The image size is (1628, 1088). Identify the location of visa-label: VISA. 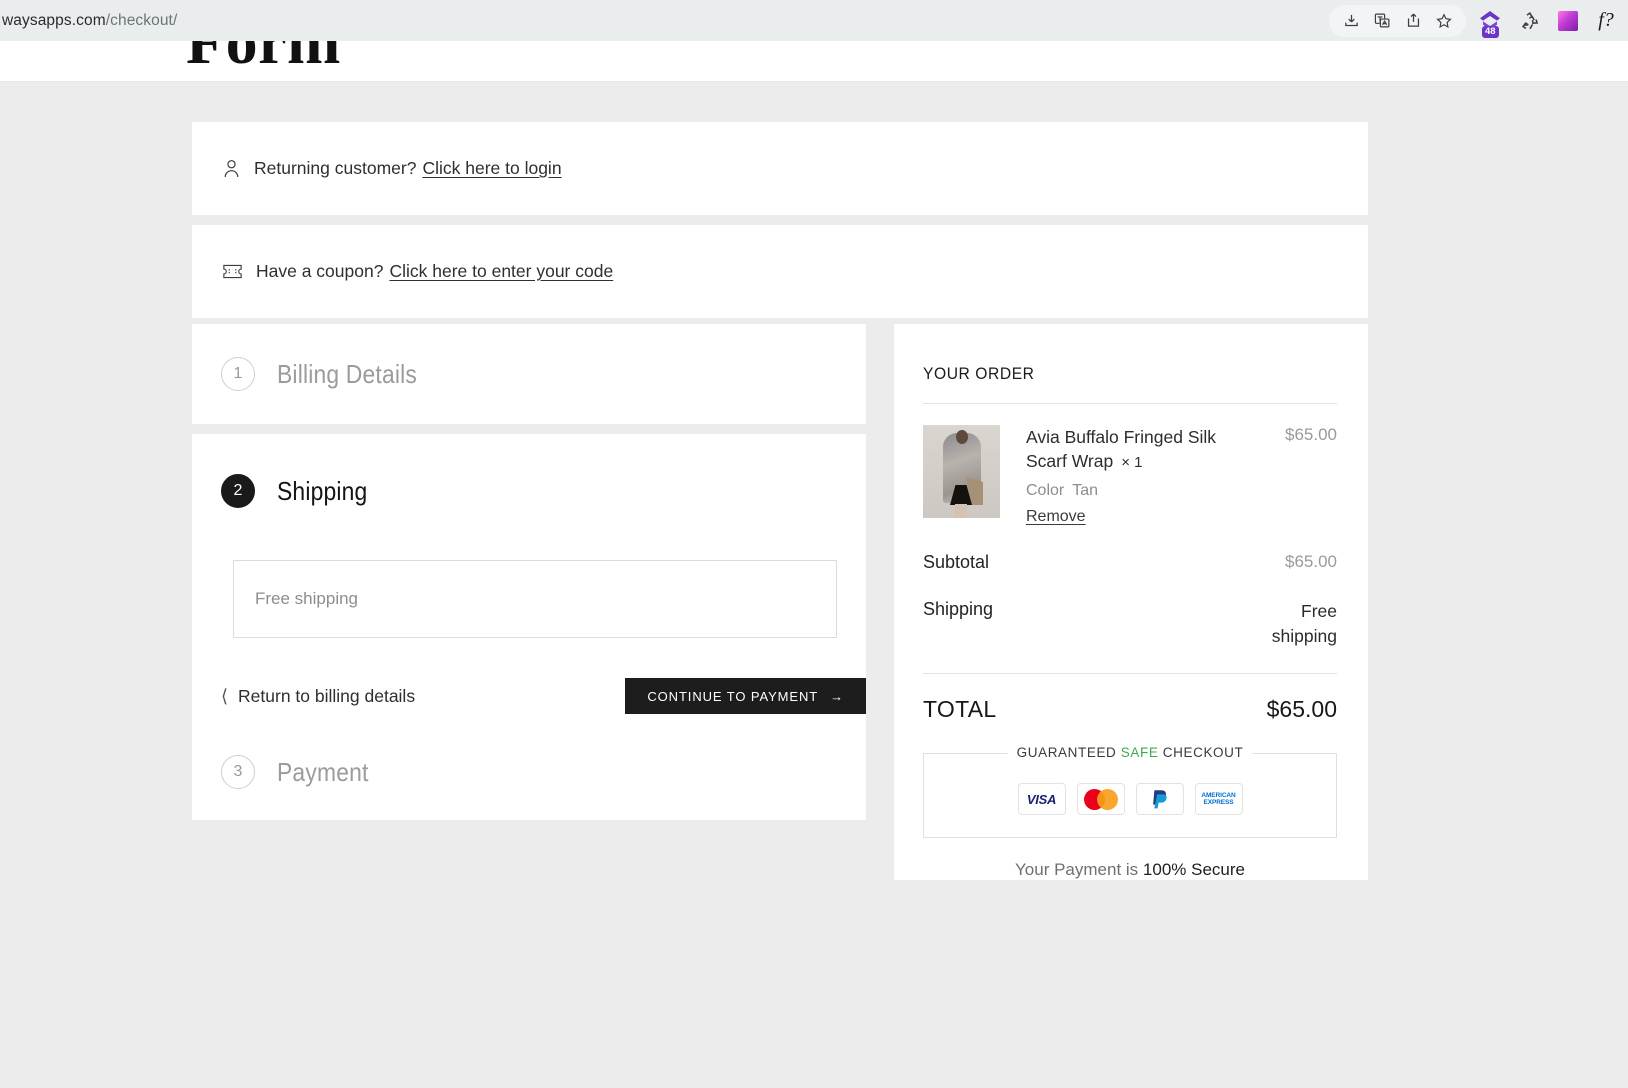
(1041, 799).